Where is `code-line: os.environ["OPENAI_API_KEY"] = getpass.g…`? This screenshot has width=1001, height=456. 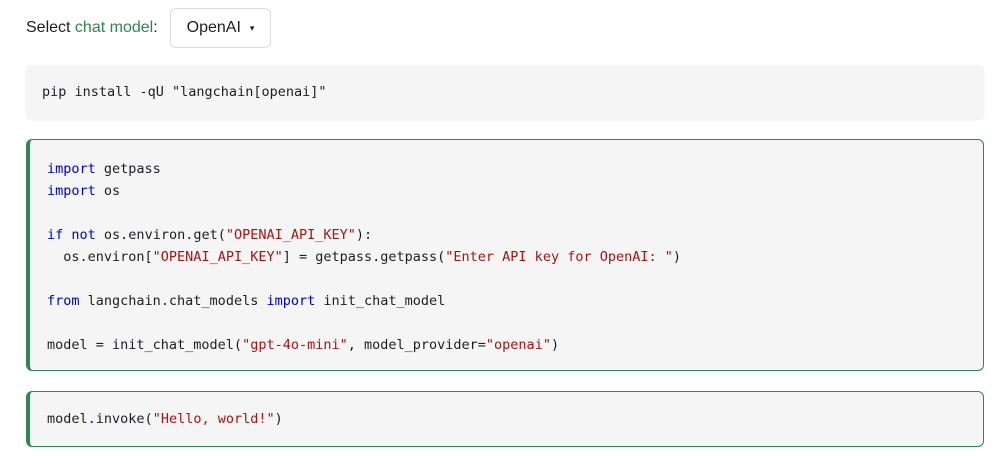
code-line: os.environ["OPENAI_API_KEY"] = getpass.g… is located at coordinates (515, 257).